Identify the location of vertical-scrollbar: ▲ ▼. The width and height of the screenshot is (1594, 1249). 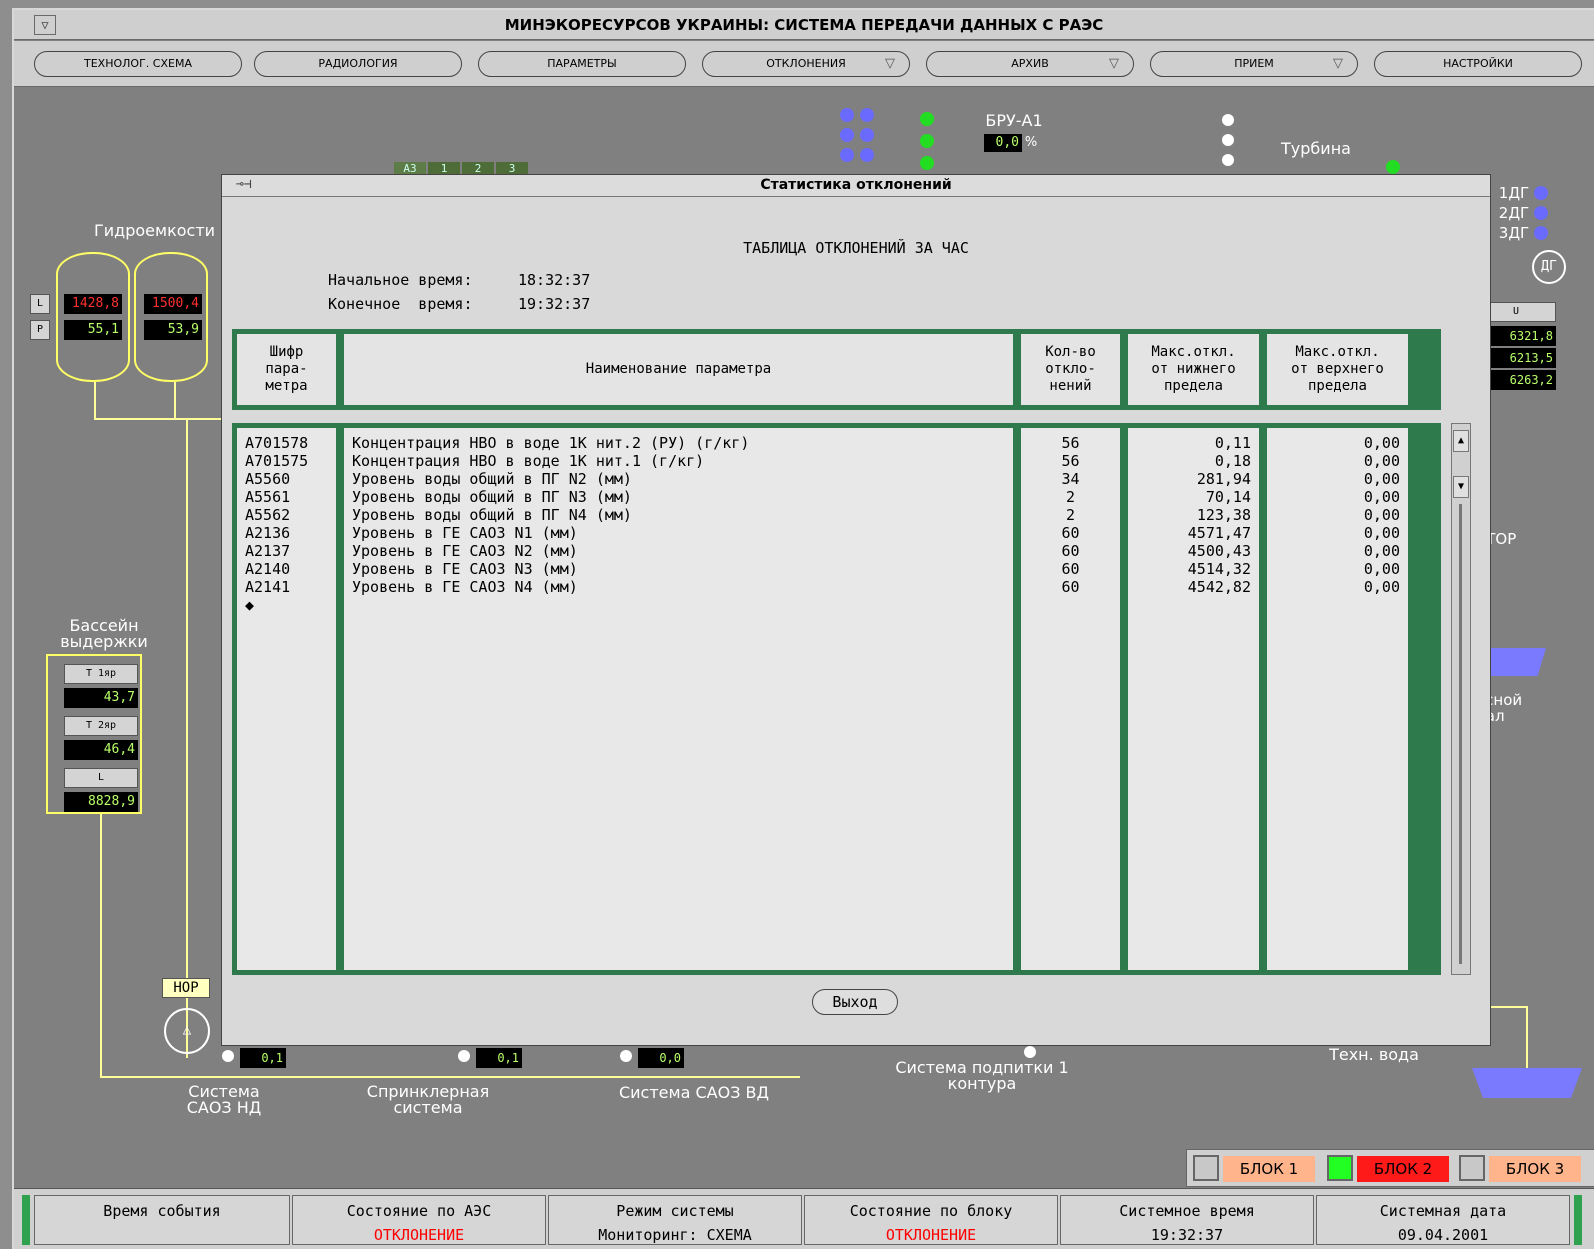
(1461, 699).